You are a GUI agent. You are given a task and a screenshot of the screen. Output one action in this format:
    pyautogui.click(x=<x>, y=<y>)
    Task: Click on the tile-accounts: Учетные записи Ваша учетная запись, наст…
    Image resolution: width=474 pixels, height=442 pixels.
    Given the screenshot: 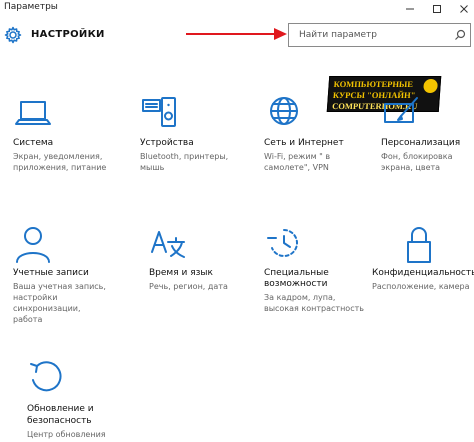 What is the action you would take?
    pyautogui.click(x=72, y=276)
    